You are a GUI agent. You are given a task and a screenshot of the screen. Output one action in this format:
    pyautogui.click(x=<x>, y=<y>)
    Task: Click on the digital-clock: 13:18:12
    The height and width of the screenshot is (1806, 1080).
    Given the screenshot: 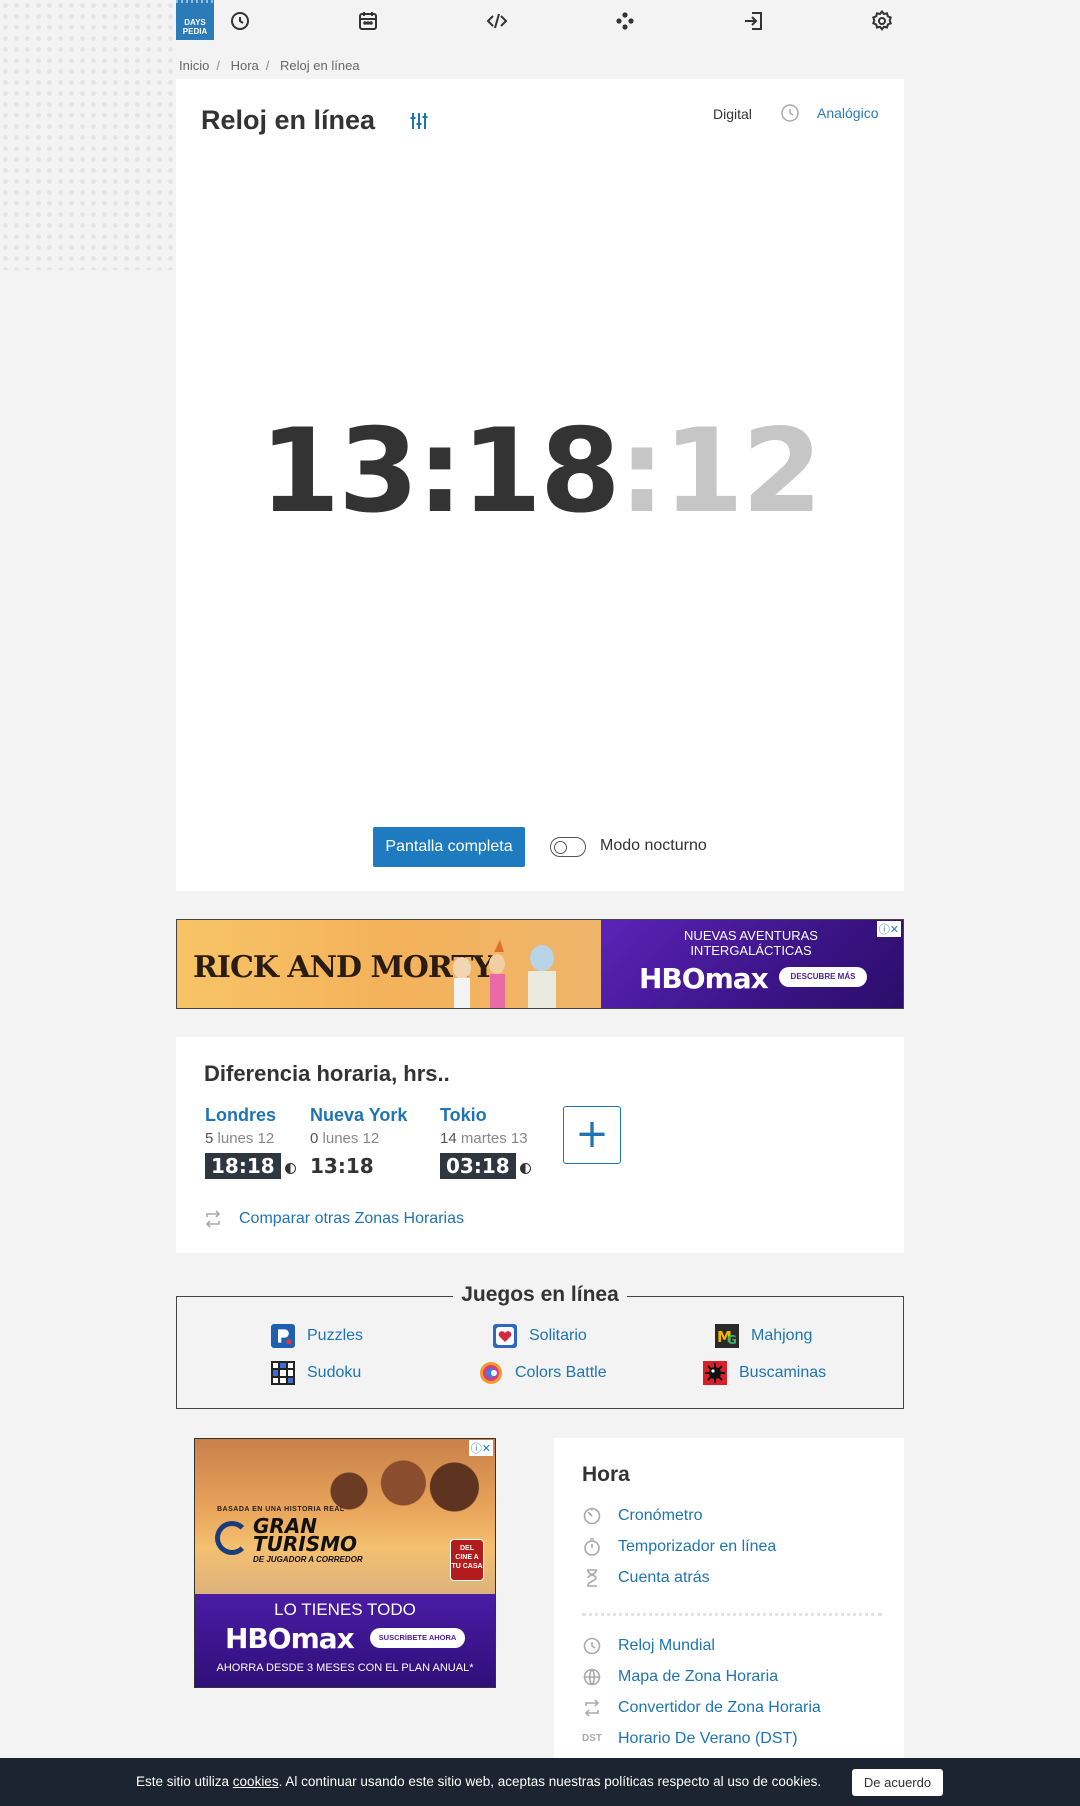 What is the action you would take?
    pyautogui.click(x=540, y=472)
    